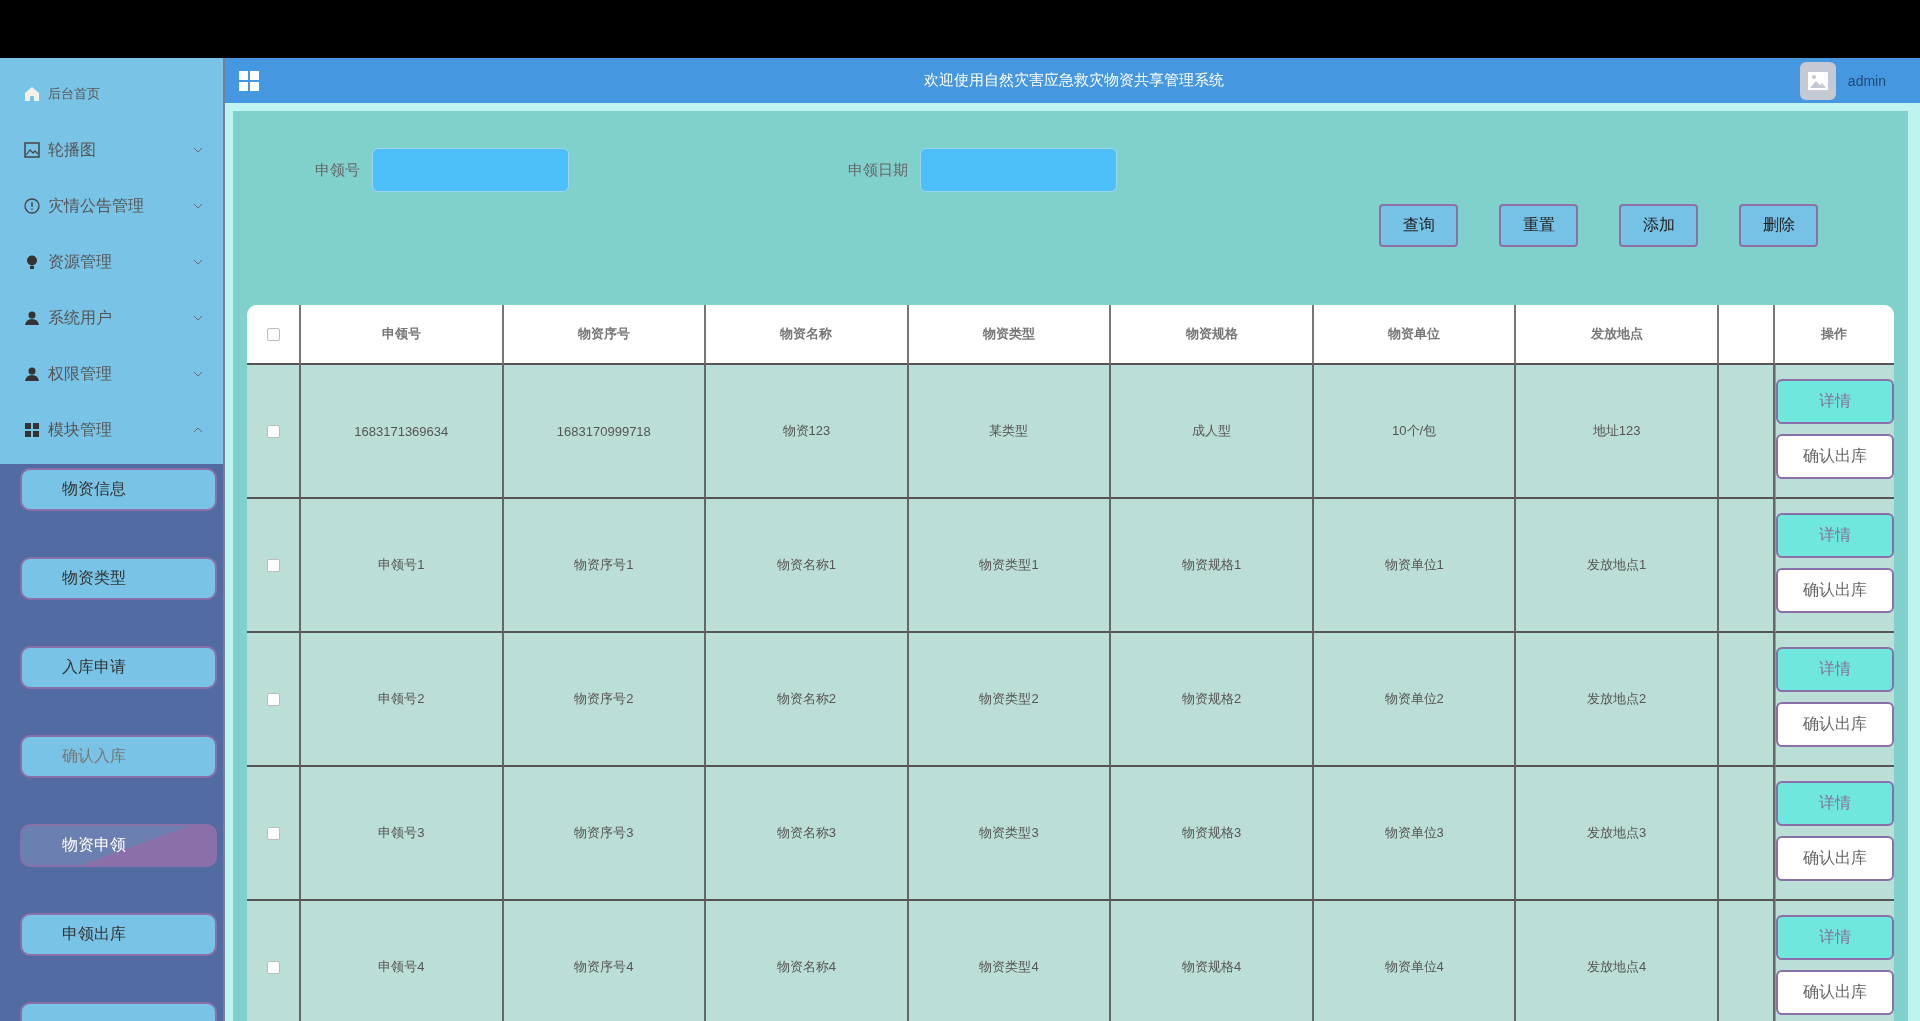 The width and height of the screenshot is (1920, 1021). I want to click on table-cell: 某类型, so click(1009, 431).